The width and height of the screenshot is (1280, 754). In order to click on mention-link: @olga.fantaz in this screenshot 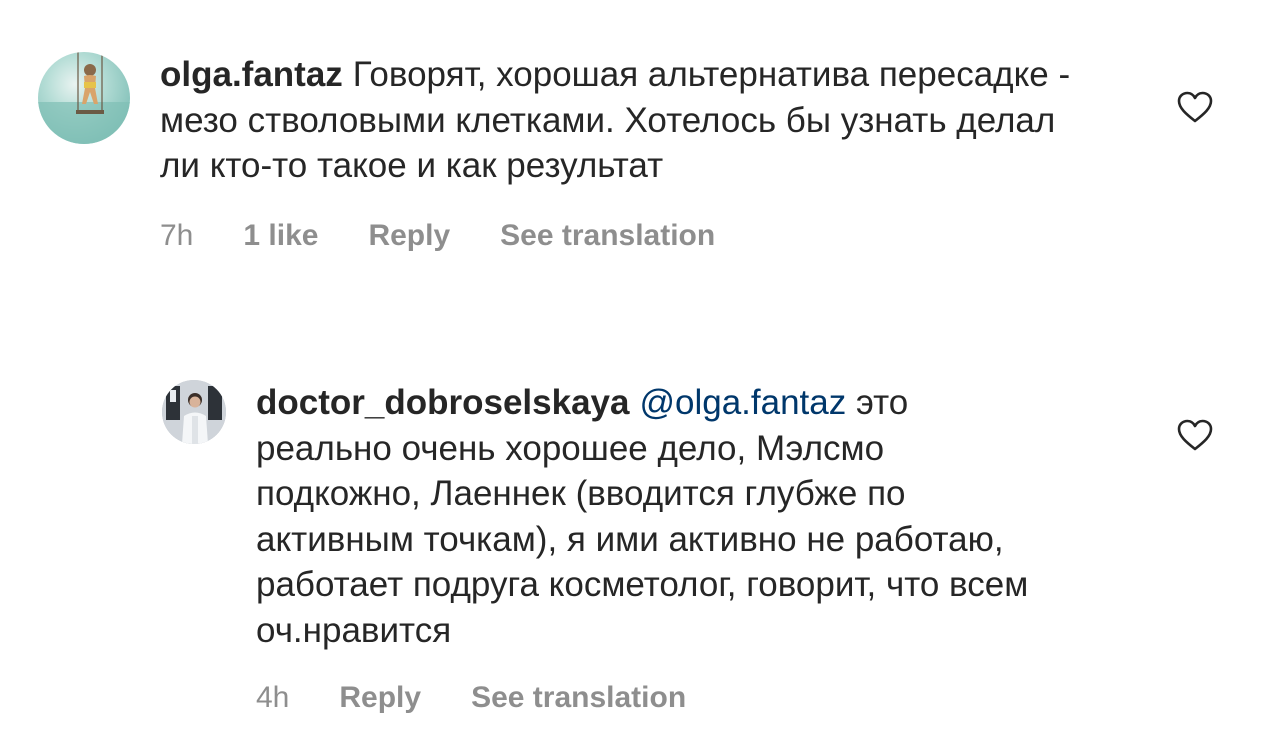, I will do `click(742, 402)`.